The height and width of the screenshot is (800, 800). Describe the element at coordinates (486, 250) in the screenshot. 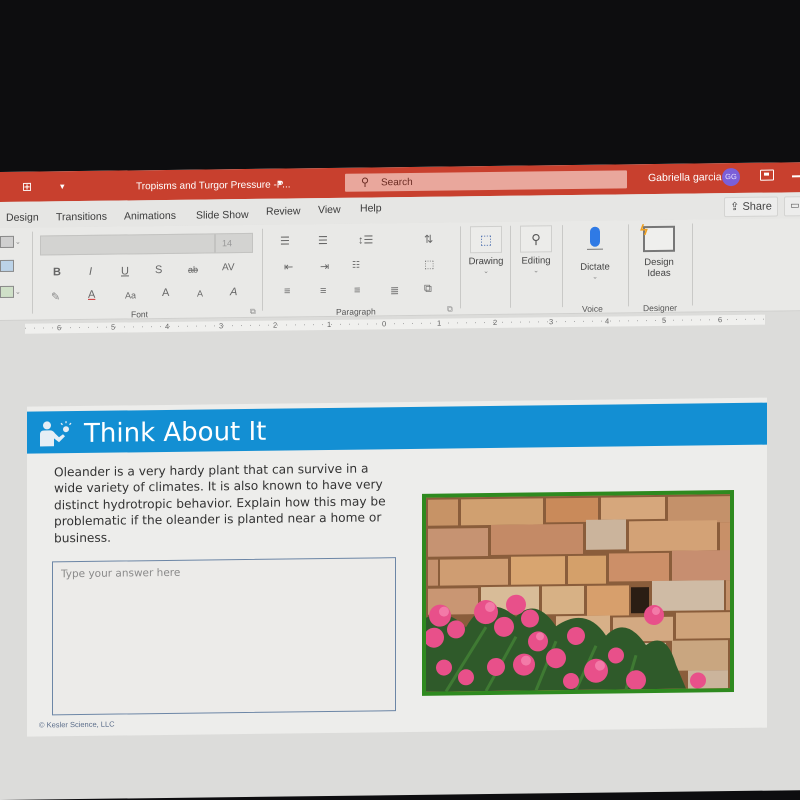

I see `drawing-button: ⬚ Drawing ⌄` at that location.